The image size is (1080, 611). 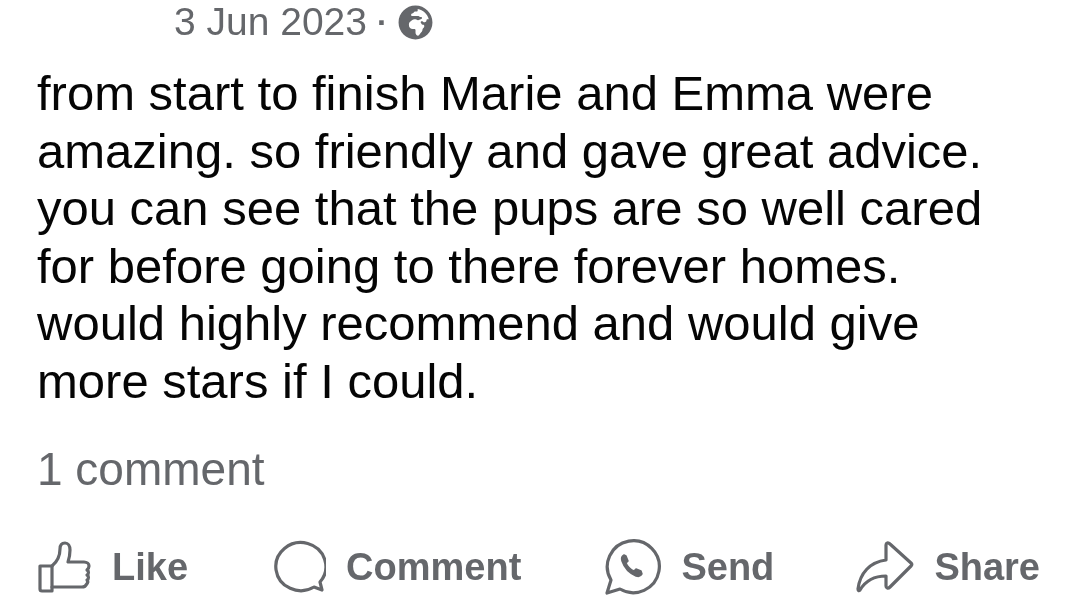 What do you see at coordinates (65, 567) in the screenshot?
I see `thumbs-up-icon` at bounding box center [65, 567].